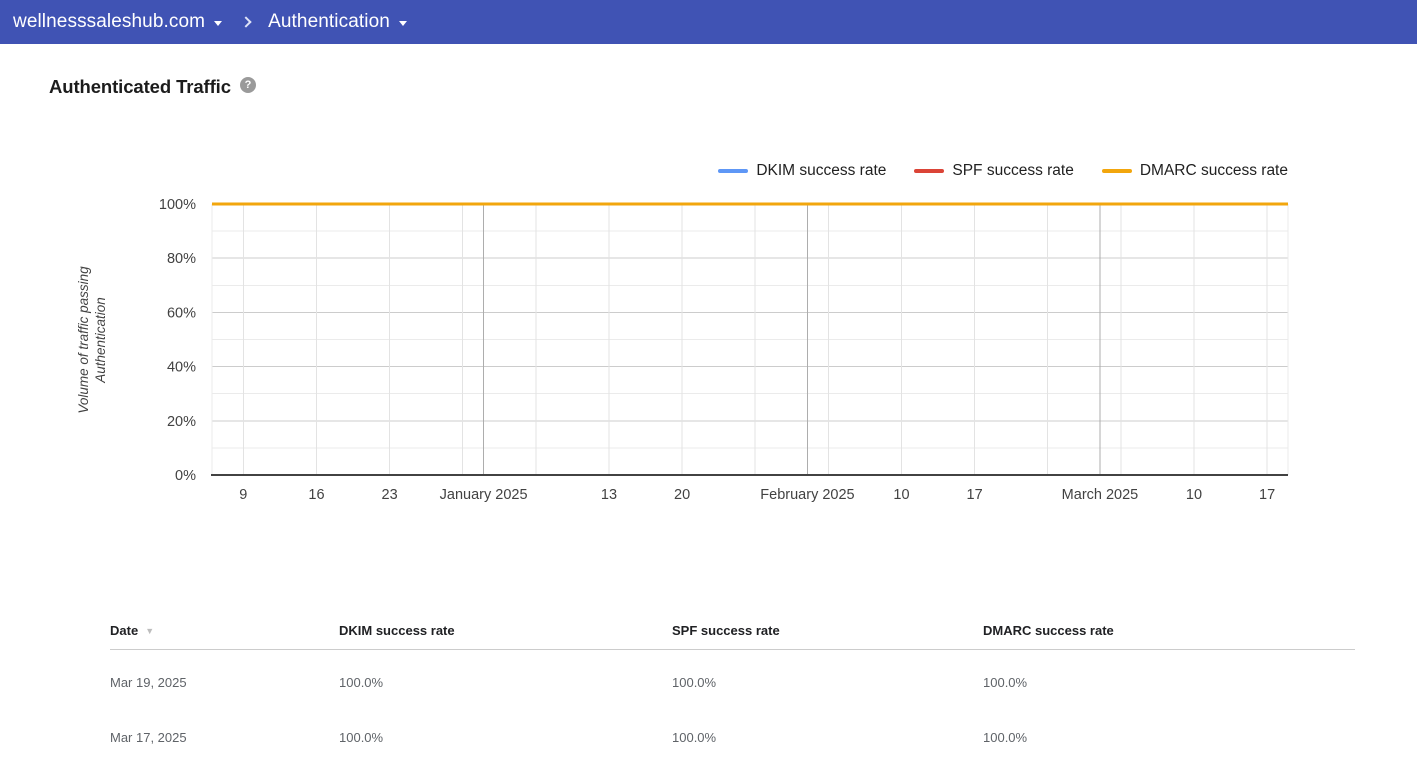  What do you see at coordinates (148, 737) in the screenshot?
I see `table-cell: Mar 17, 2025` at bounding box center [148, 737].